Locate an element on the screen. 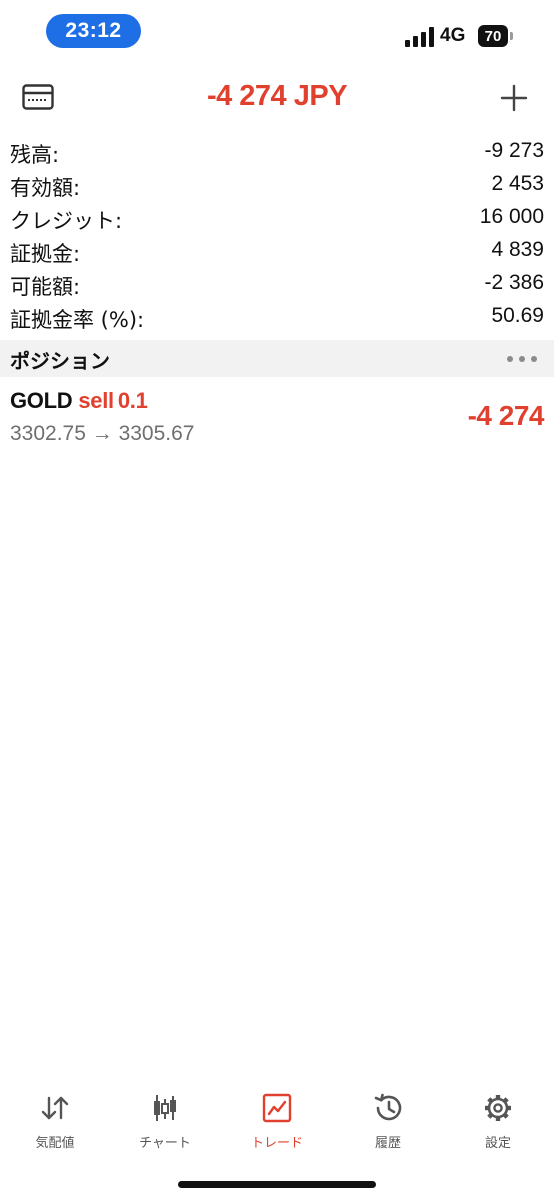 This screenshot has width=554, height=1200. position-symbol: GOLD is located at coordinates (41, 400).